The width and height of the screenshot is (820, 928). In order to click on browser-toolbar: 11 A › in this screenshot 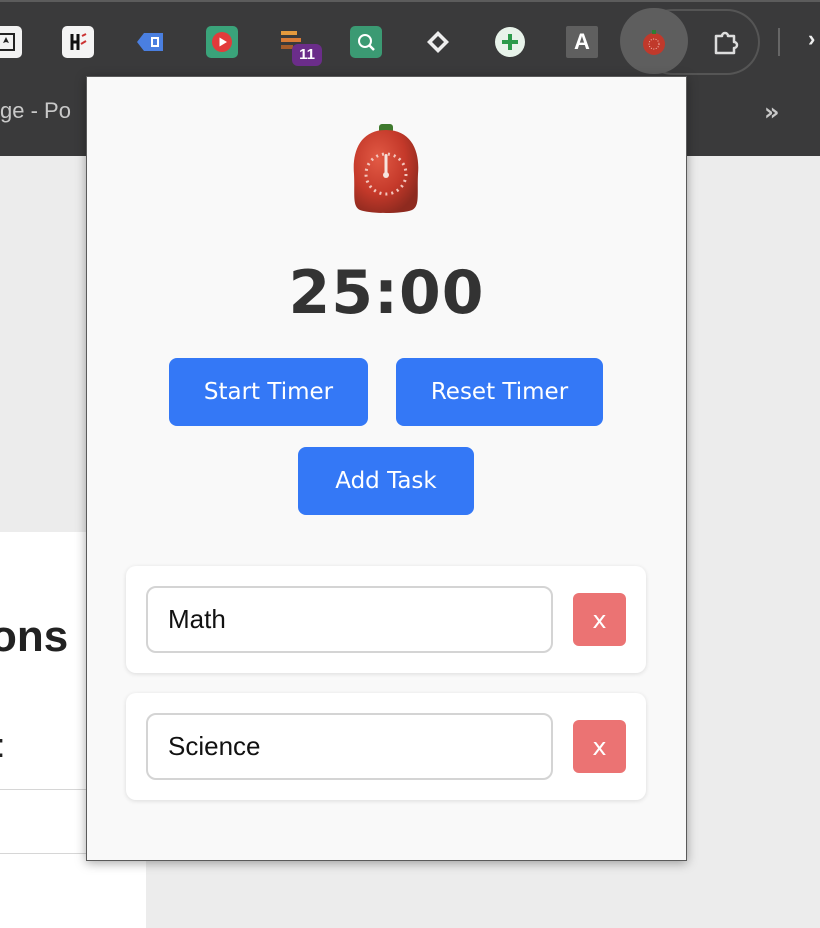, I will do `click(410, 39)`.